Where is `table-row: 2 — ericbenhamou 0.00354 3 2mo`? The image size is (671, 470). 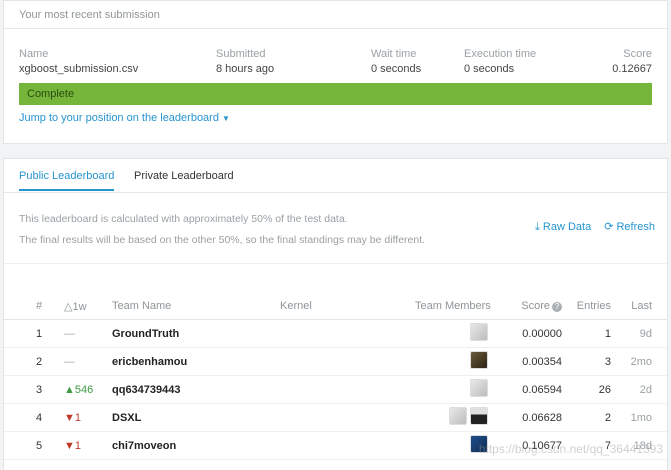 table-row: 2 — ericbenhamou 0.00354 3 2mo is located at coordinates (335, 362).